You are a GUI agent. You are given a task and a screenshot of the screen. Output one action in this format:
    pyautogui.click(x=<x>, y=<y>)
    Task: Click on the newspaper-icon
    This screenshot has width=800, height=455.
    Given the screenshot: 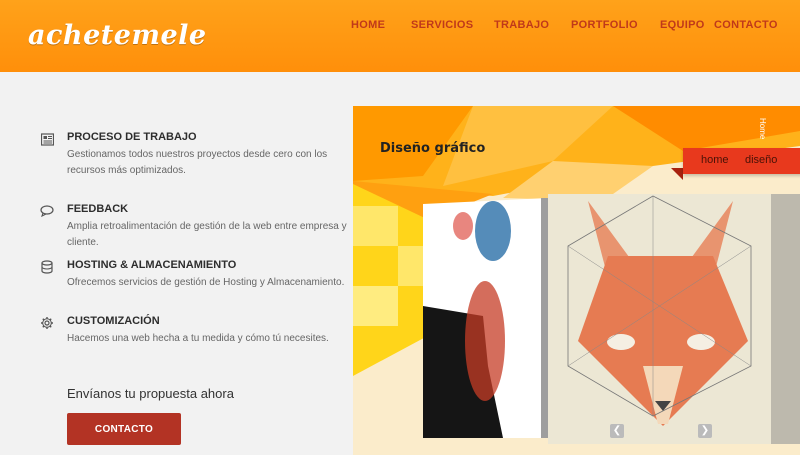 What is the action you would take?
    pyautogui.click(x=47, y=139)
    